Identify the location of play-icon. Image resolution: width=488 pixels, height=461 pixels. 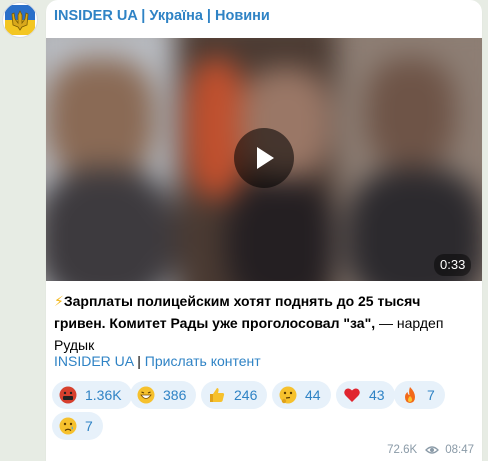
(265, 158).